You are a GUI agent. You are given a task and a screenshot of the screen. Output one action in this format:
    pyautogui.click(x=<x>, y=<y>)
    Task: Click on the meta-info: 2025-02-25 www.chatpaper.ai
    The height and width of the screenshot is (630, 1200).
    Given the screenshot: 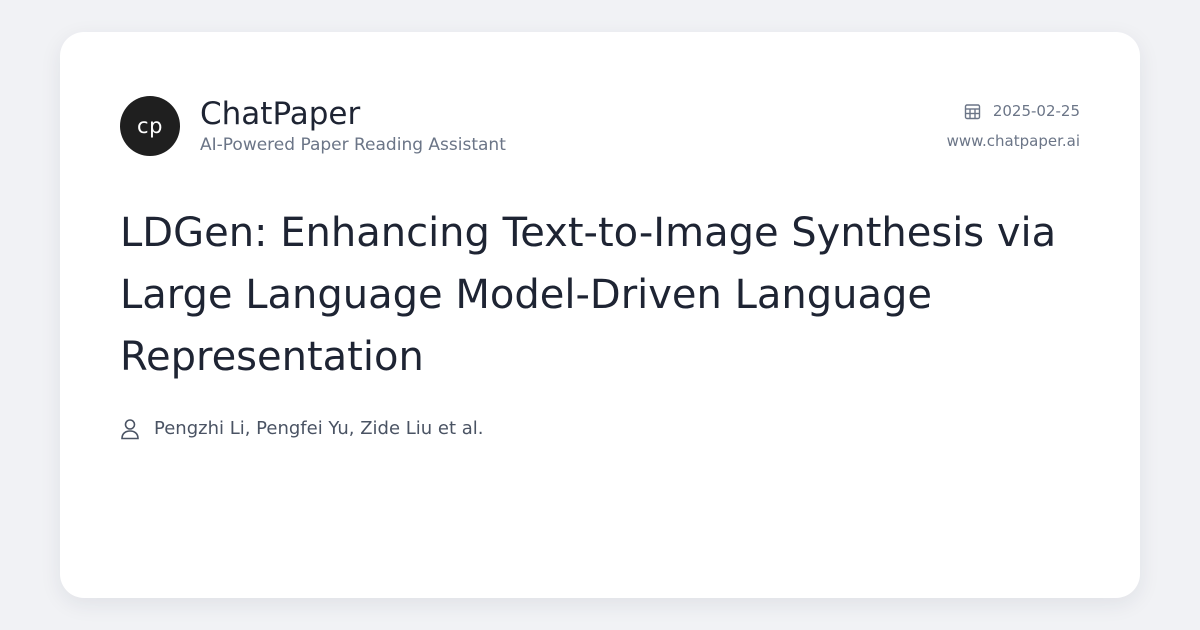 What is the action you would take?
    pyautogui.click(x=1013, y=126)
    